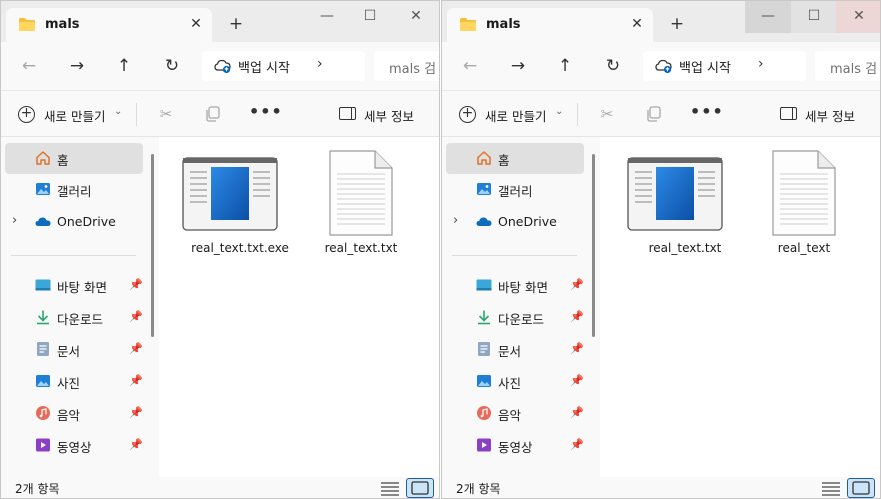 The width and height of the screenshot is (881, 499). What do you see at coordinates (527, 221) in the screenshot?
I see `sidebar-item-label: OneDrive` at bounding box center [527, 221].